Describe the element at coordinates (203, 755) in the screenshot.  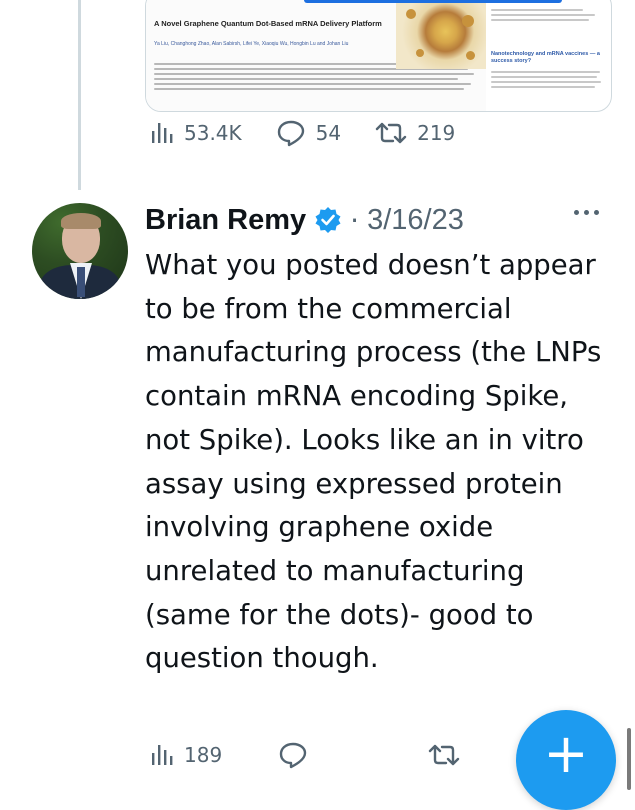
I see `views-count: 189` at that location.